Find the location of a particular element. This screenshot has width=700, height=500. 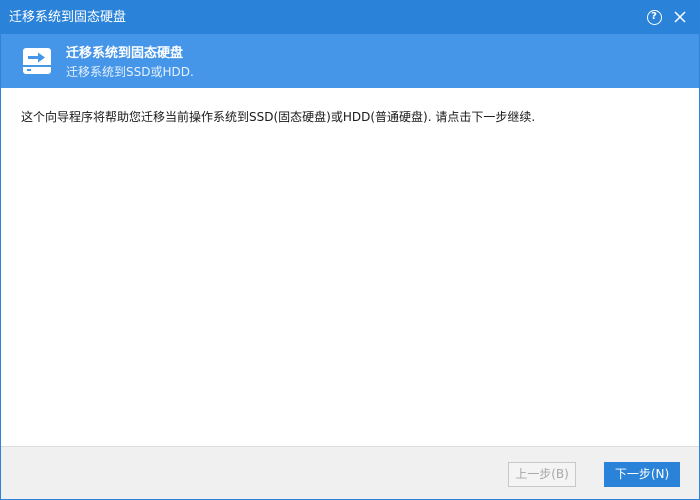

help-icon: ? is located at coordinates (654, 17).